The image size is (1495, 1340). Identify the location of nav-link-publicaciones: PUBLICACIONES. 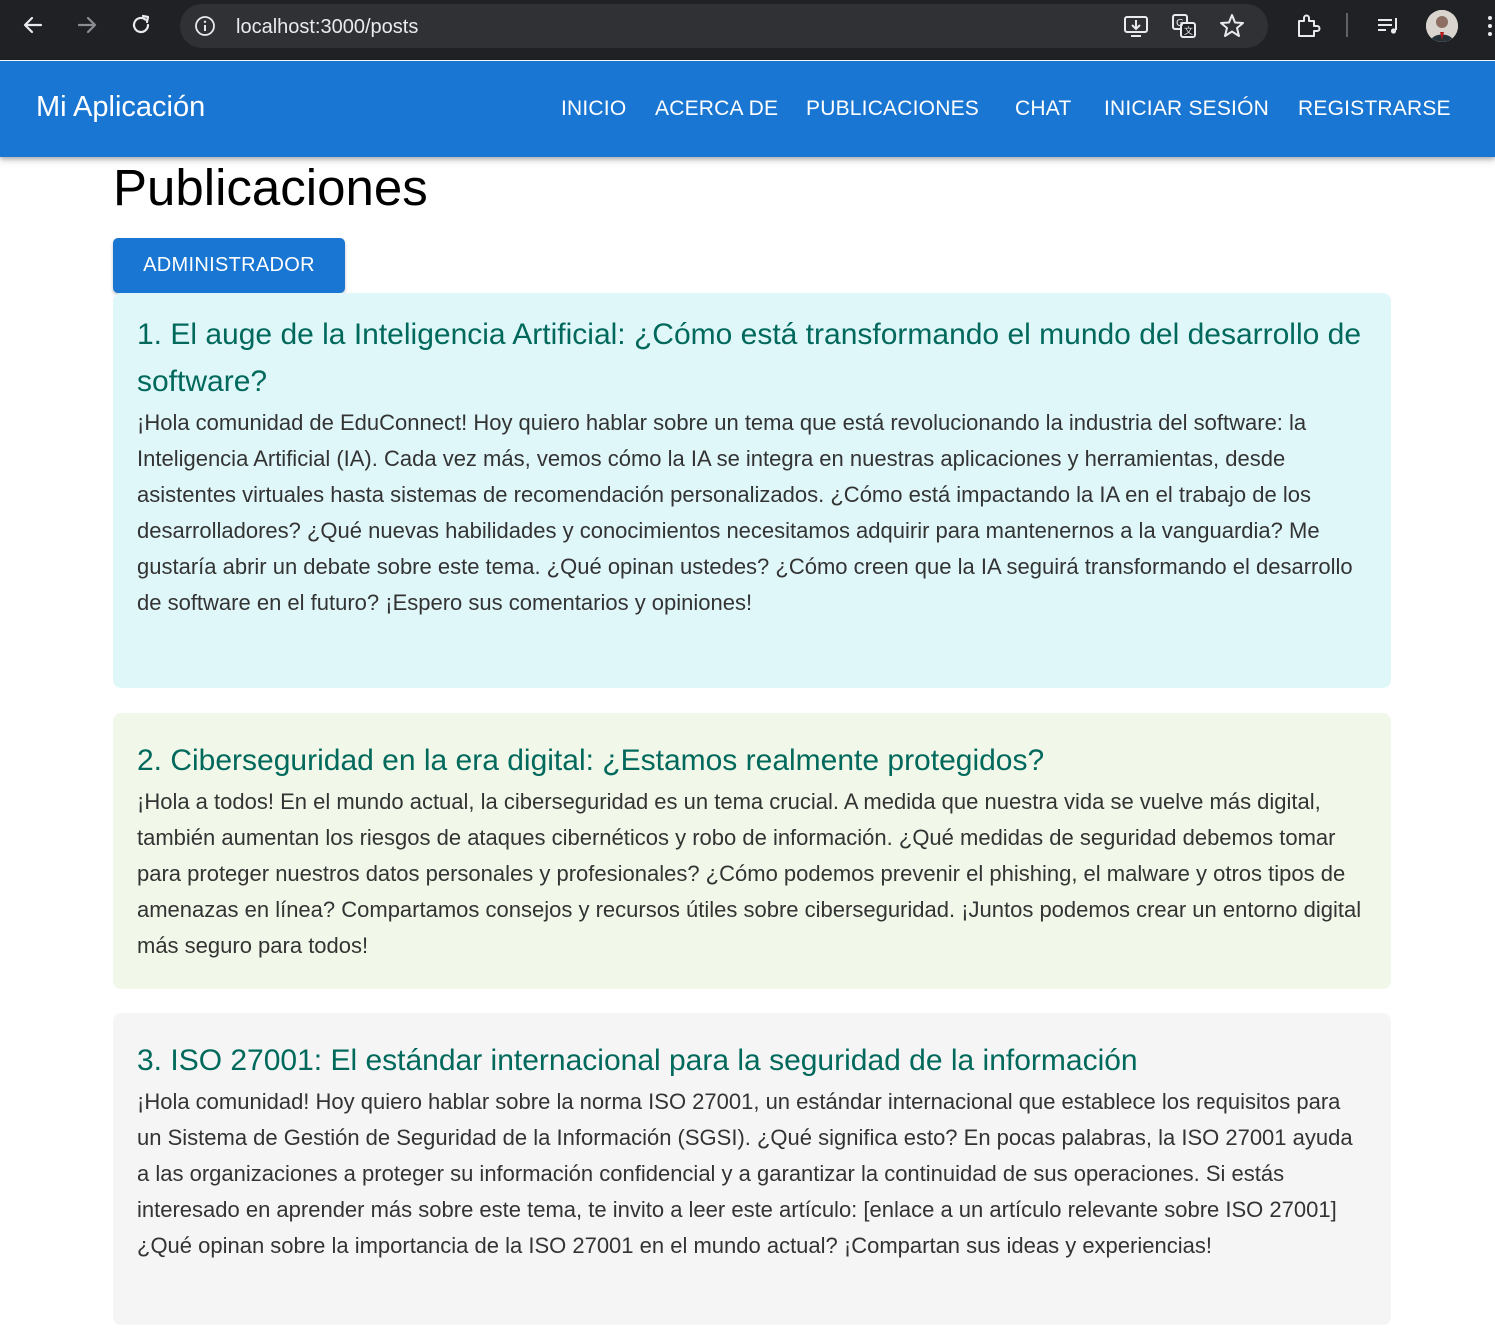
(892, 109).